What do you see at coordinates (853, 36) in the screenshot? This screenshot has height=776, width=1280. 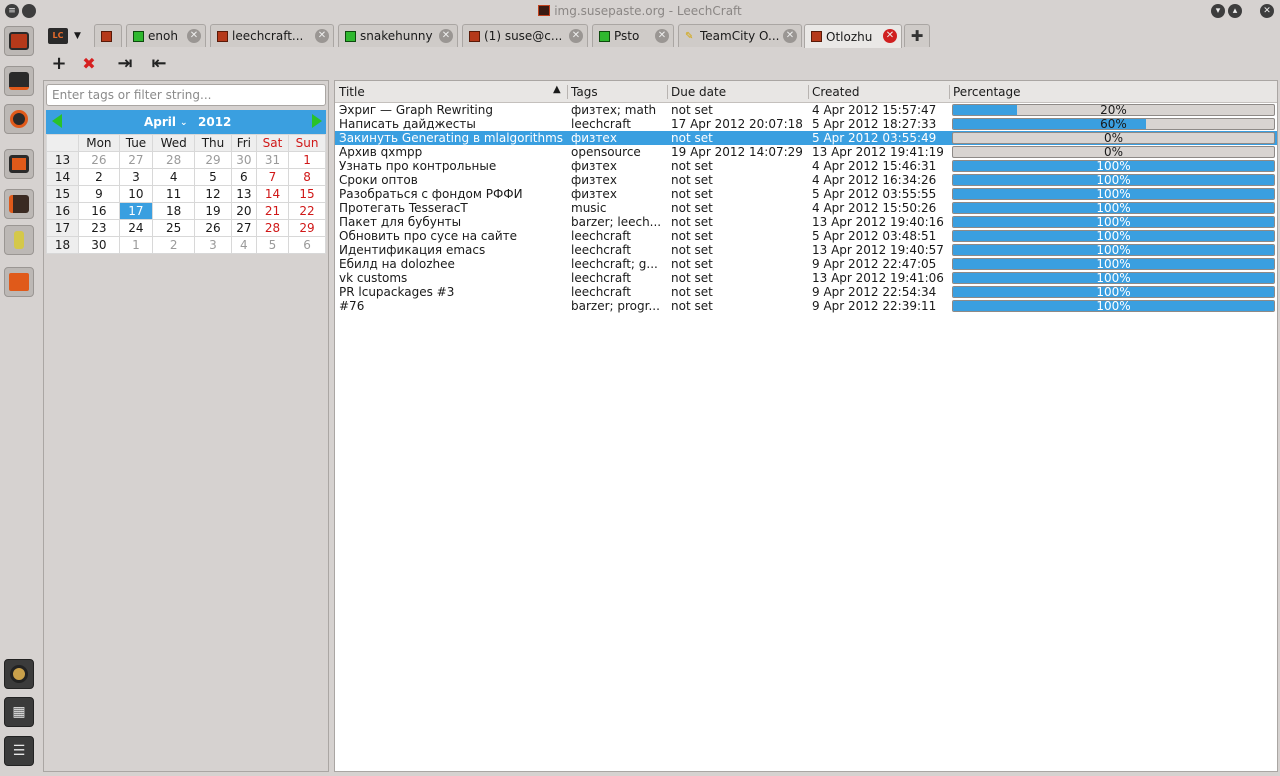 I see `tab-otlozhu: Otlozhu ✕` at bounding box center [853, 36].